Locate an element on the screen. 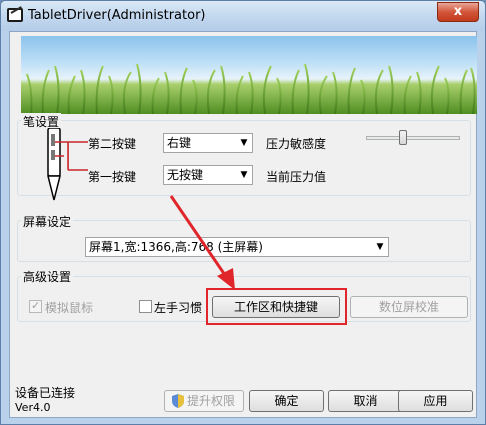  digitizer-calibration-button: 数位屏校准 is located at coordinates (409, 307).